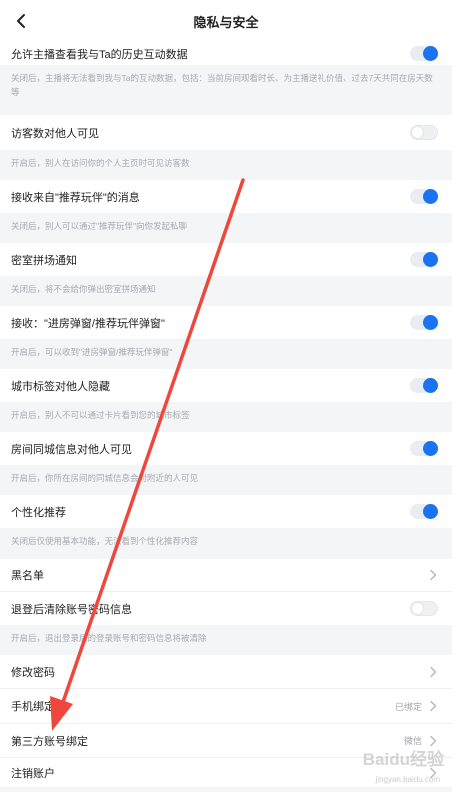 The height and width of the screenshot is (792, 452). What do you see at coordinates (33, 707) in the screenshot?
I see `link-label: 手机绑定` at bounding box center [33, 707].